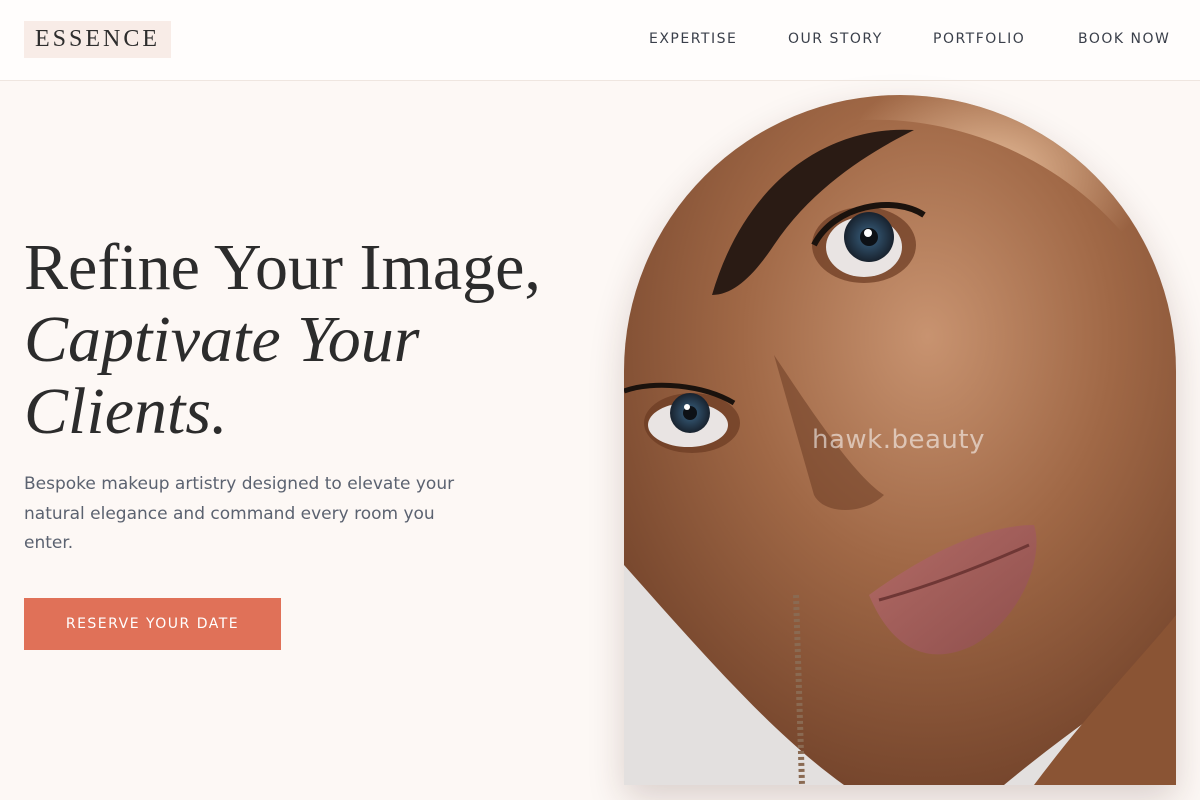  What do you see at coordinates (979, 39) in the screenshot?
I see `nav-link-portfolio: PORTFOLIO` at bounding box center [979, 39].